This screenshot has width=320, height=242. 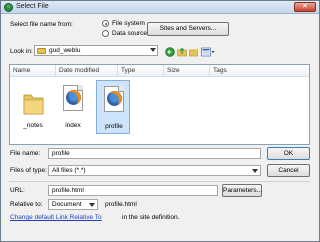 I want to click on link-suffix-text: in the site definition., so click(x=151, y=217).